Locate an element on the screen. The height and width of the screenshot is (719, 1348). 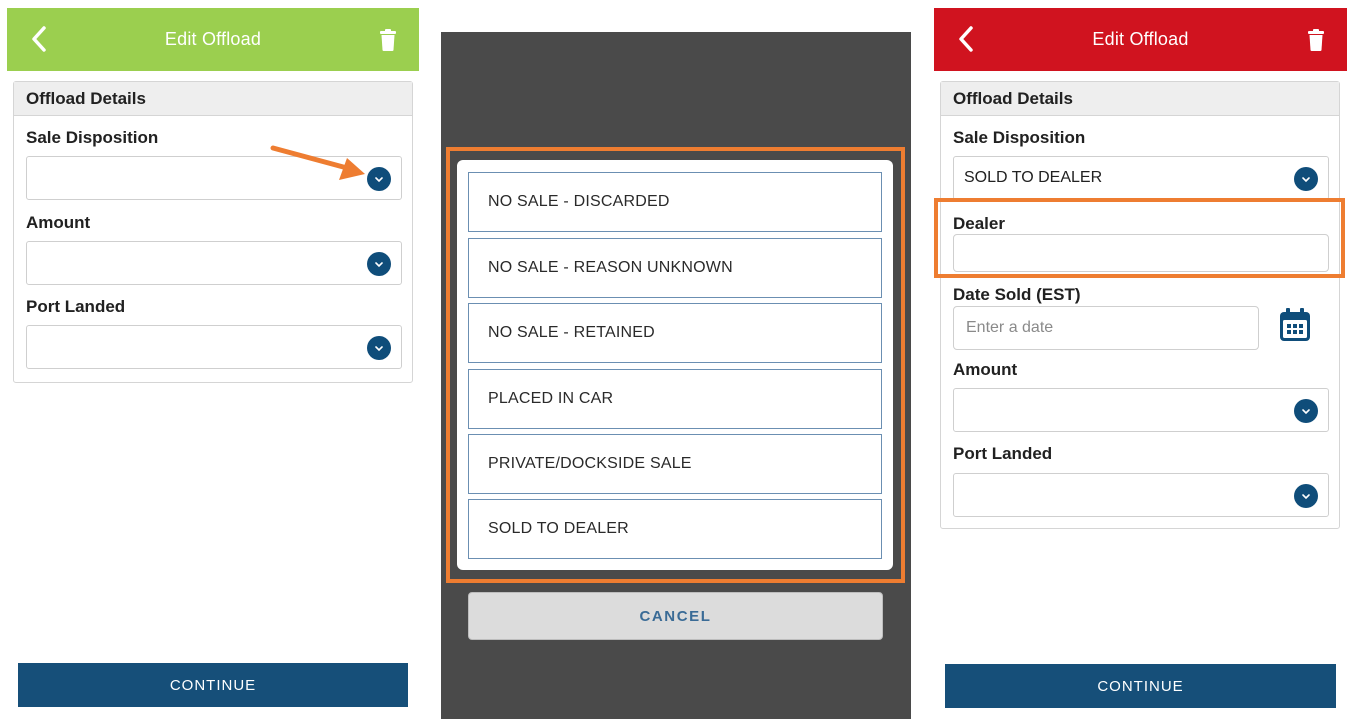
option-no-sale-discarded: NO SALE - DISCARDED is located at coordinates (675, 202).